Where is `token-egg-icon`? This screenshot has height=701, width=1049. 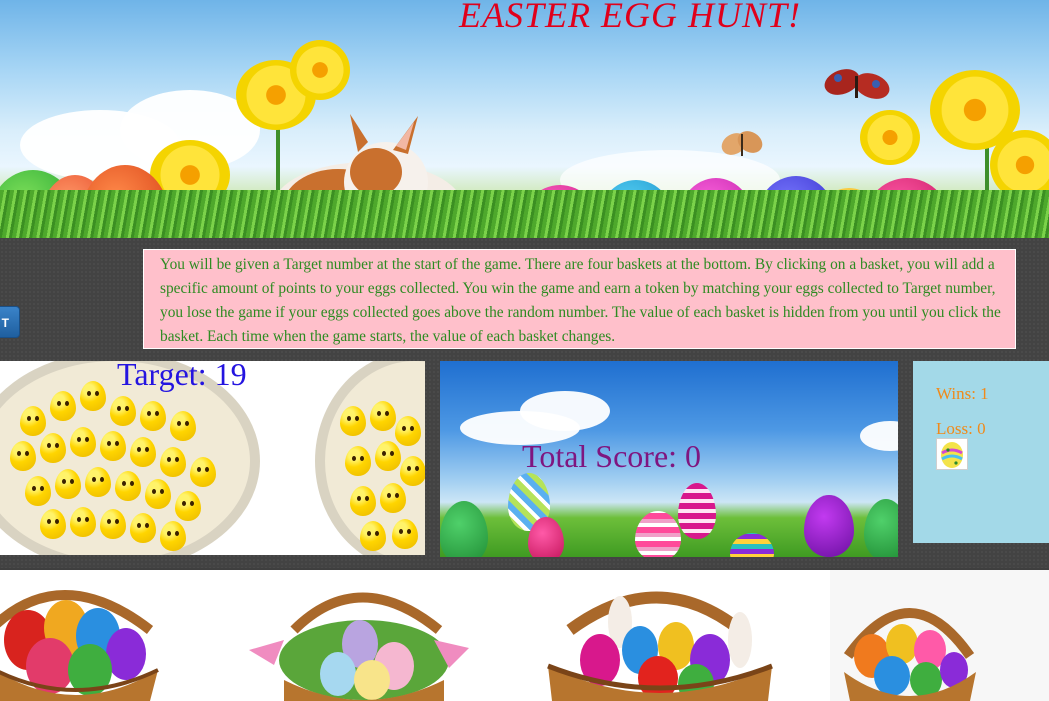
token-egg-icon is located at coordinates (952, 454).